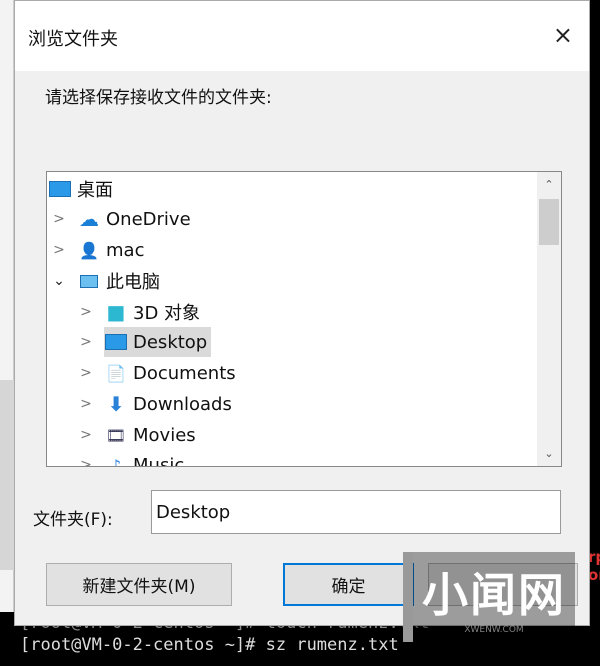  I want to click on tree-item-label: 桌面, so click(95, 190).